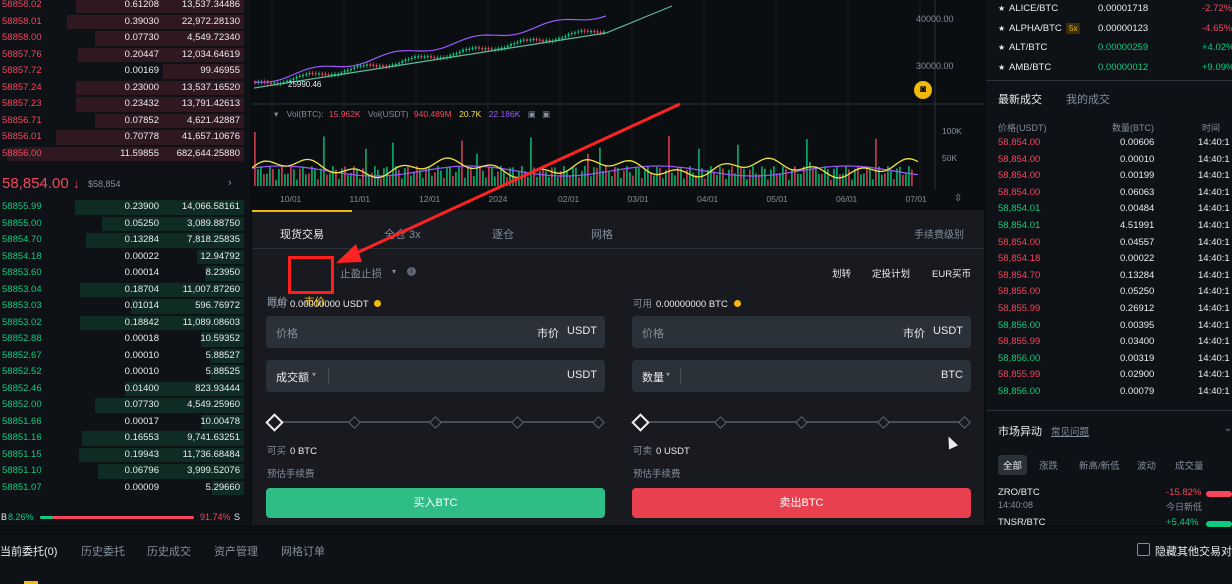 The width and height of the screenshot is (1232, 584). What do you see at coordinates (122, 240) in the screenshot?
I see `bid-row: 58854.70 0.13284 7,818.25835` at bounding box center [122, 240].